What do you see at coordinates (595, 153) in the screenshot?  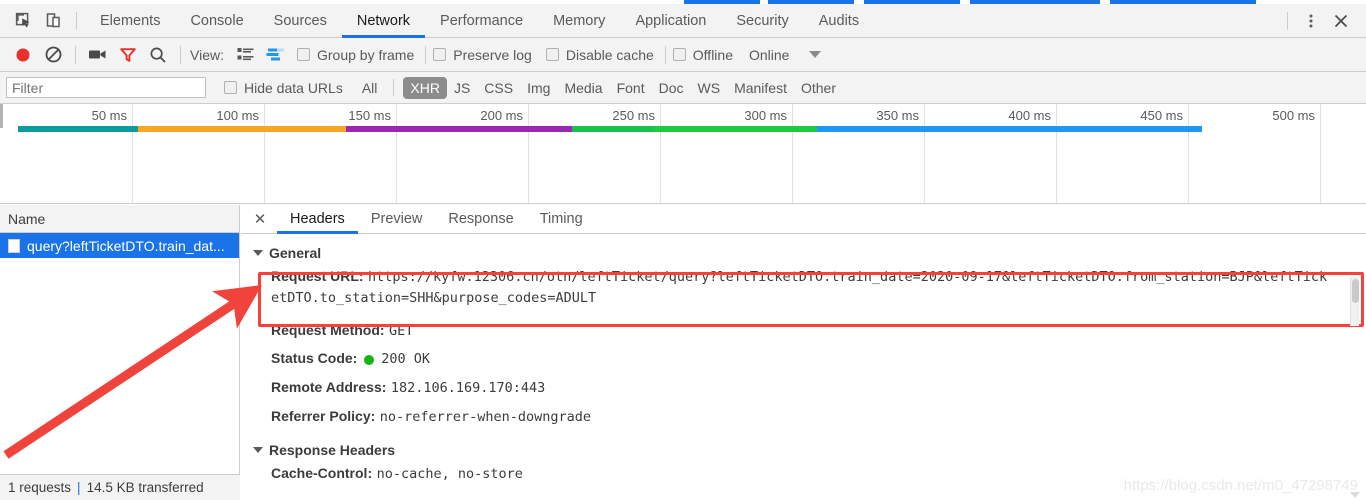 I see `timeline-tick-250ms: 250 ms` at bounding box center [595, 153].